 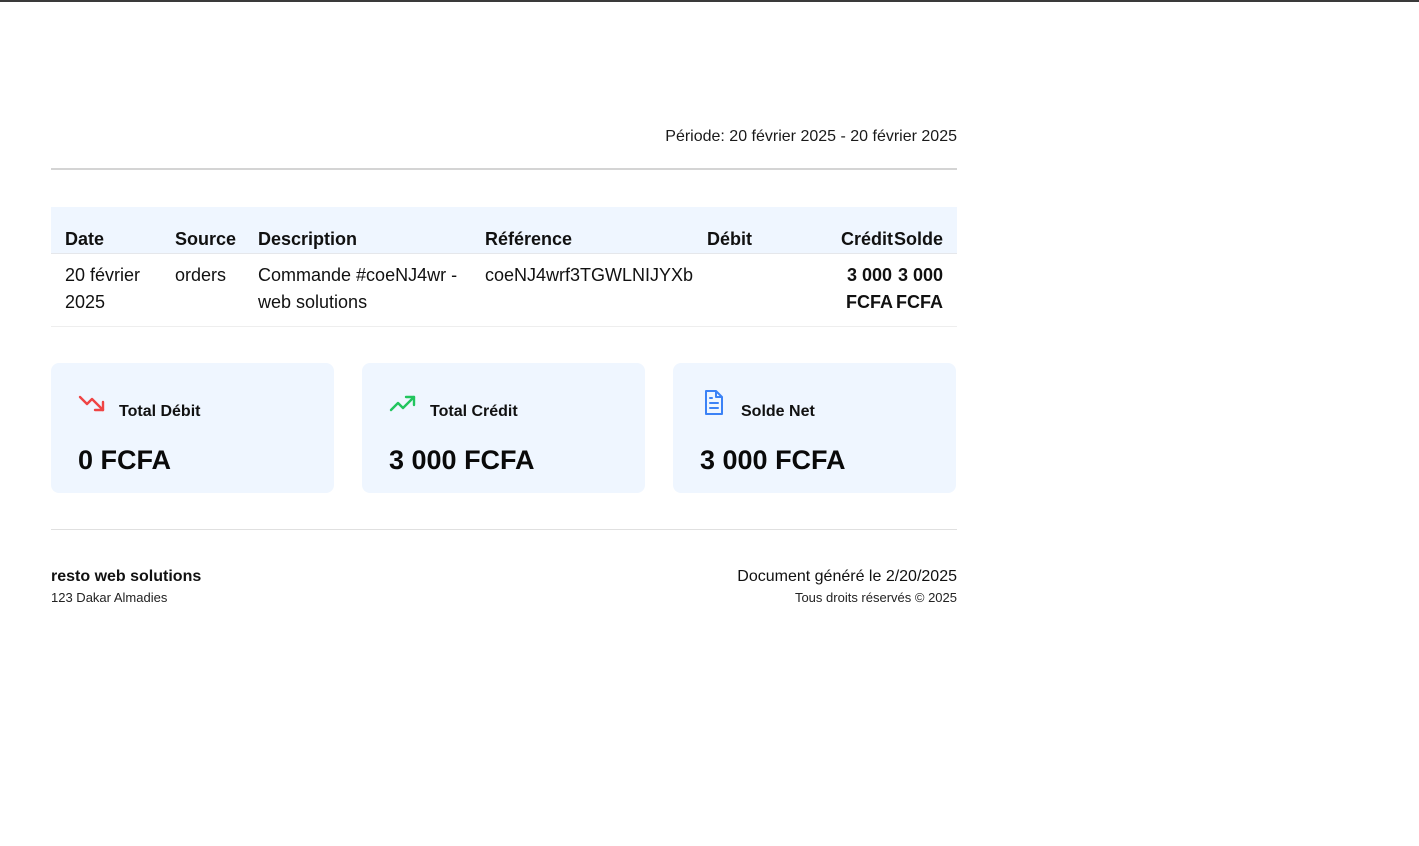 I want to click on cell-debit, so click(x=752, y=290).